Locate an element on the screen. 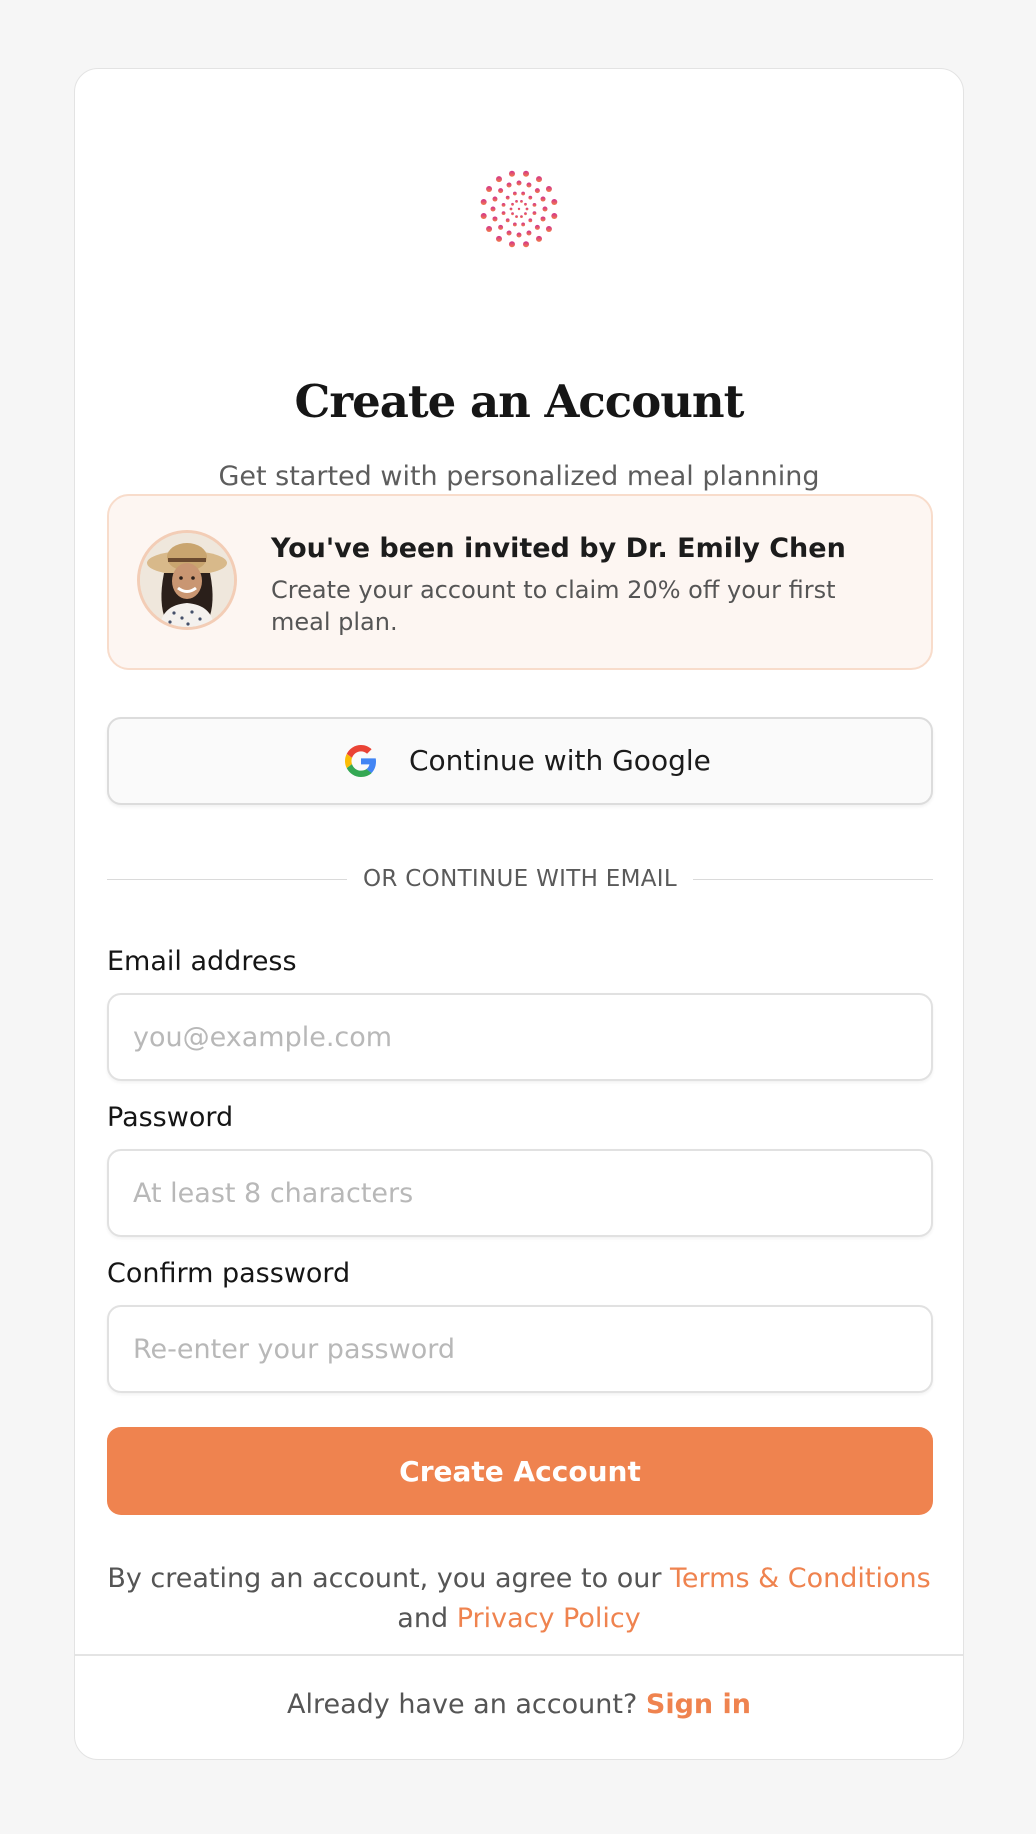  avatar is located at coordinates (187, 580).